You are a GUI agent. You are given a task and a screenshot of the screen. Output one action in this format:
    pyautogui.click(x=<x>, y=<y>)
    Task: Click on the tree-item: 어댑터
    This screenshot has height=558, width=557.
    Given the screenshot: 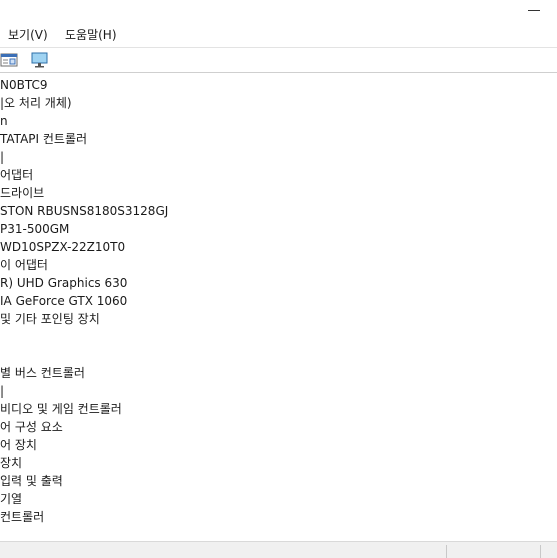 What is the action you would take?
    pyautogui.click(x=16, y=175)
    